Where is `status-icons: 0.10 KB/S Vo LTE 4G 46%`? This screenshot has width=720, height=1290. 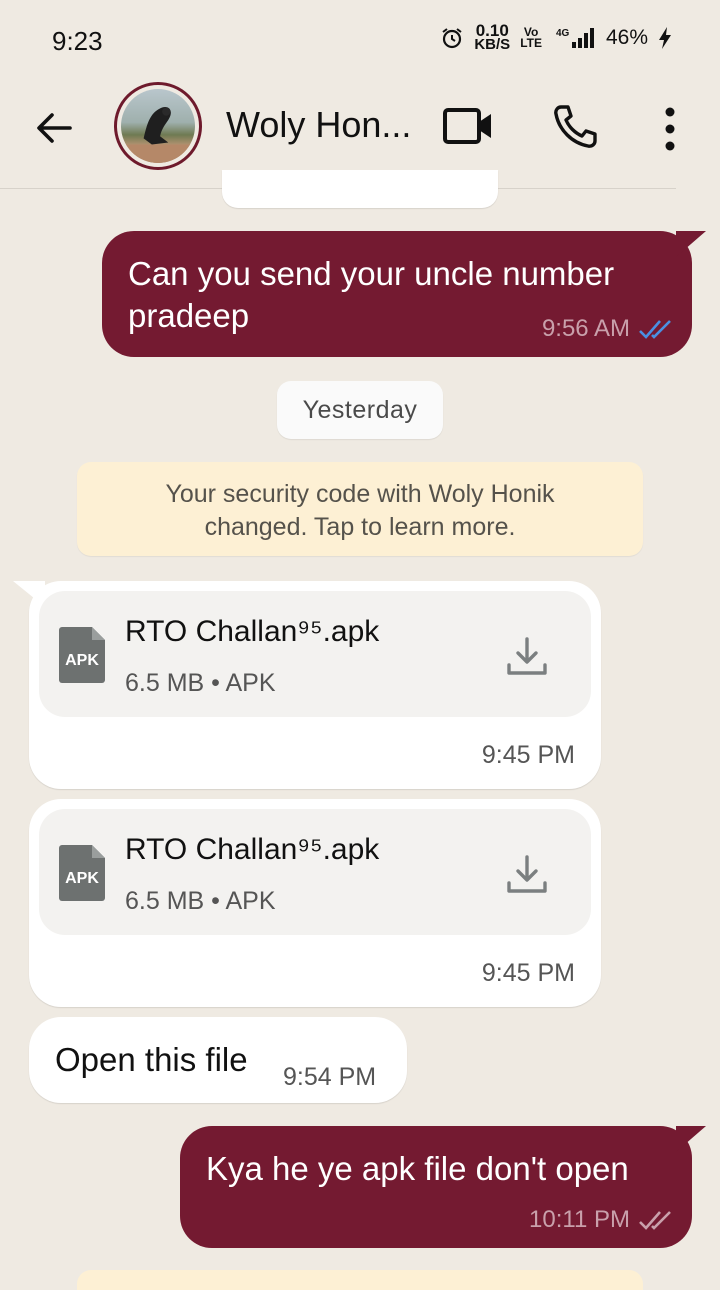
status-icons: 0.10 KB/S Vo LTE 4G 46% is located at coordinates (556, 37).